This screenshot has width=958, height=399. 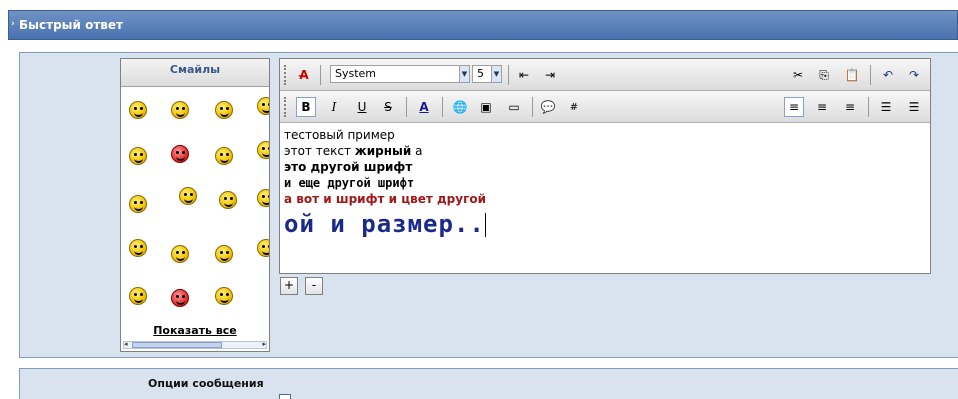 I want to click on scroll-left-icon: ◂, so click(x=126, y=344).